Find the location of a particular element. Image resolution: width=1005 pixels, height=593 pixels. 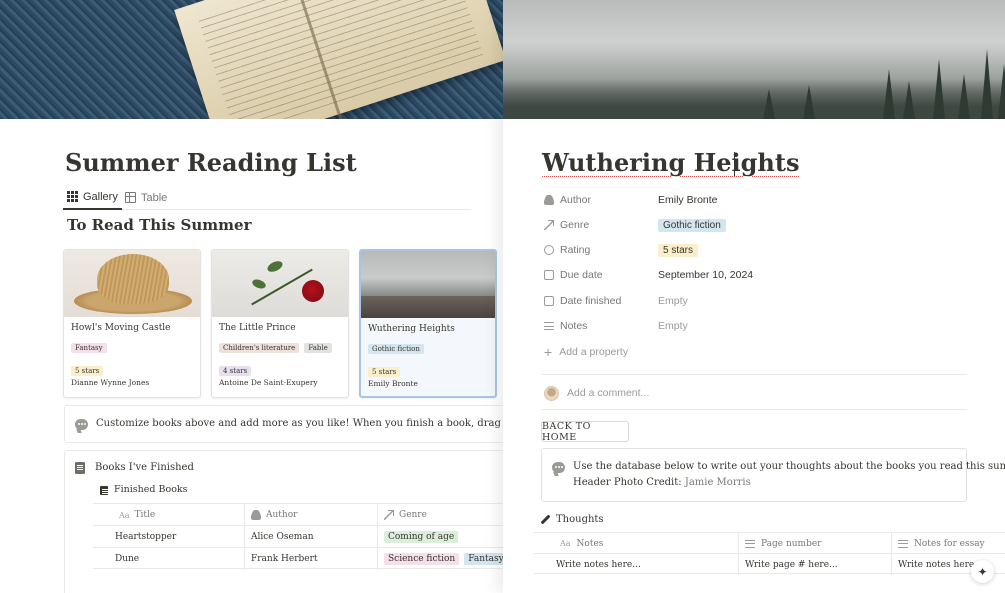

tab-table: Table is located at coordinates (146, 197).